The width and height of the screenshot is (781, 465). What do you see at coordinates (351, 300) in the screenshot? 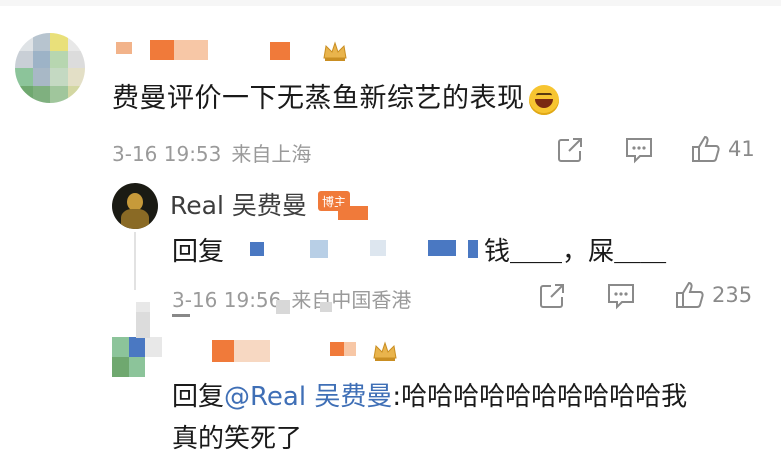
I see `reply-source: 来自中国香港` at bounding box center [351, 300].